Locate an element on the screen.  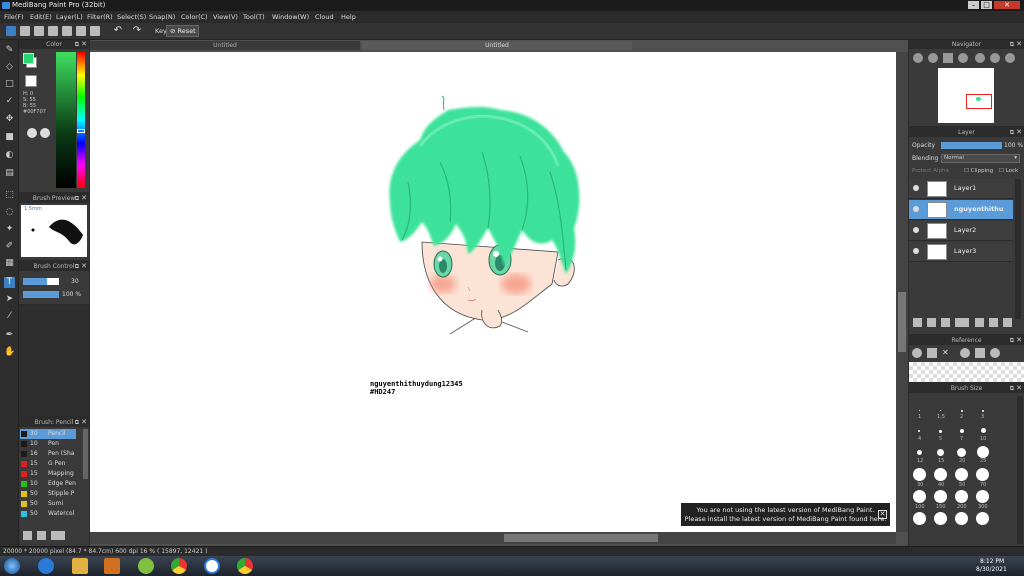
merge-down-icon is located at coordinates (993, 322).